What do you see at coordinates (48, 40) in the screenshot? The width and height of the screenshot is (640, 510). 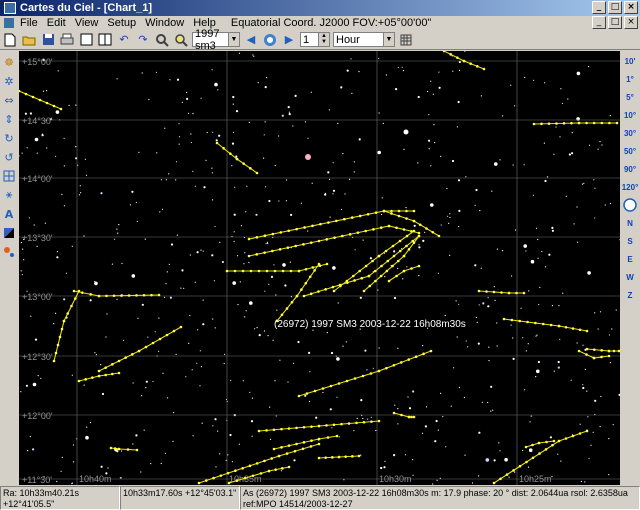 I see `save-icon` at bounding box center [48, 40].